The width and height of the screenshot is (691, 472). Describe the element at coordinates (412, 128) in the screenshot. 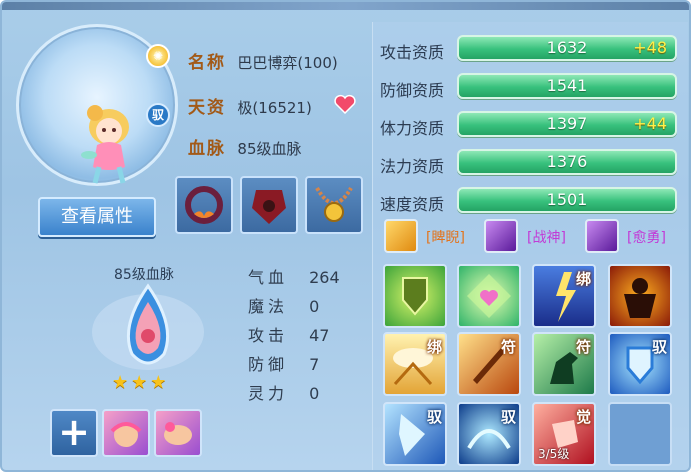

I see `aptitude-label-stamina: 体力资质` at that location.